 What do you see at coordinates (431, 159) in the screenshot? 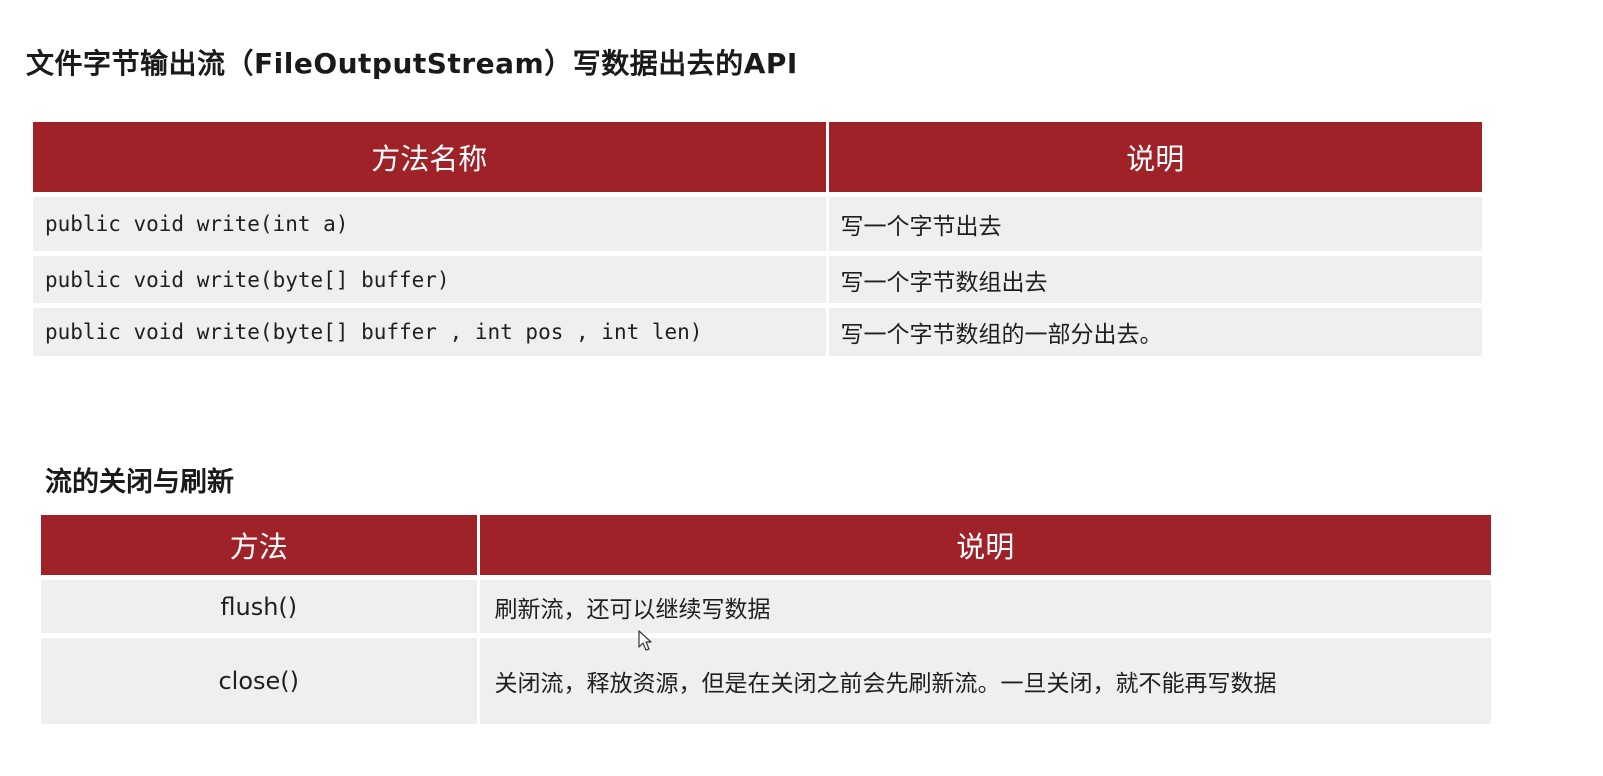
I see `column-header-method-name: 方法名称` at bounding box center [431, 159].